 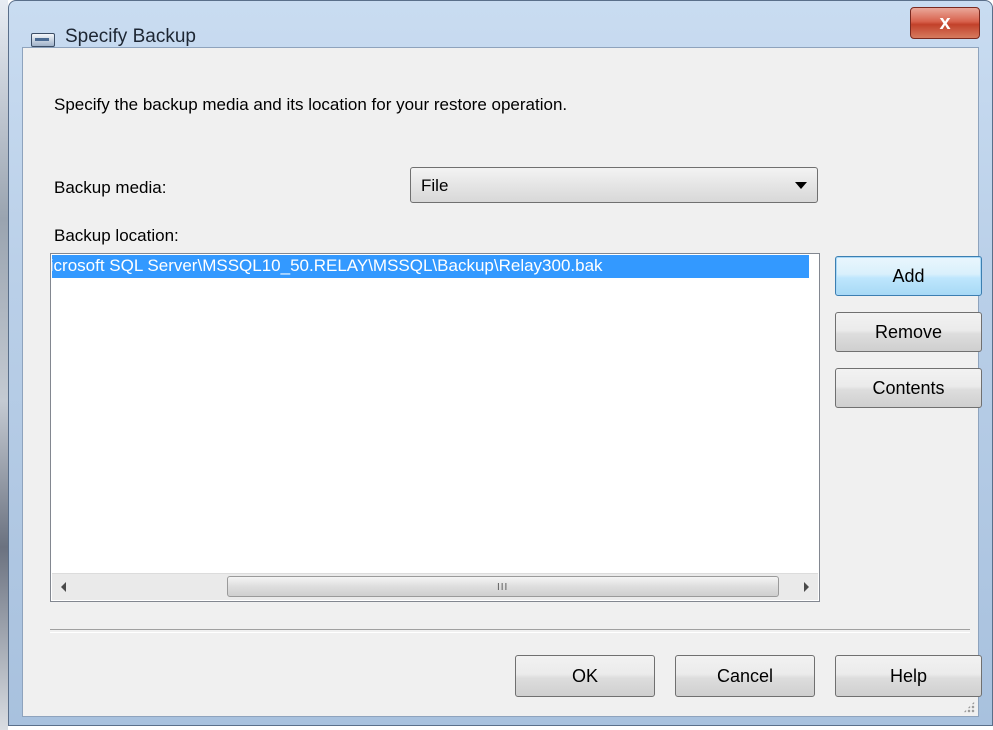 What do you see at coordinates (43, 40) in the screenshot?
I see `dialog-window-icon` at bounding box center [43, 40].